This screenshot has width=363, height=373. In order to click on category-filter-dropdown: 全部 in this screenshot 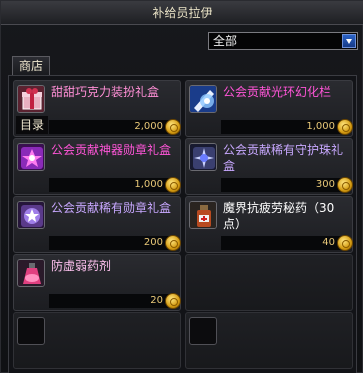, I will do `click(283, 41)`.